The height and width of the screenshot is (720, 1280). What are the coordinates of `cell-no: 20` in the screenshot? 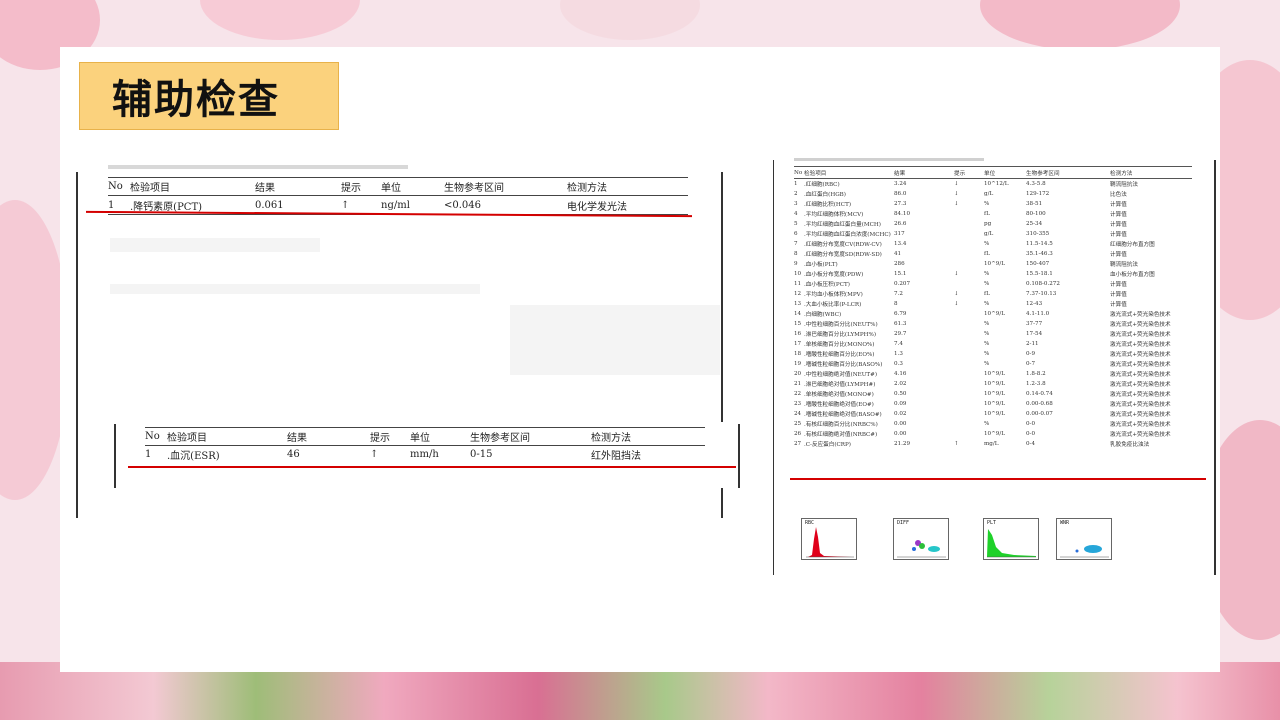 It's located at (798, 373).